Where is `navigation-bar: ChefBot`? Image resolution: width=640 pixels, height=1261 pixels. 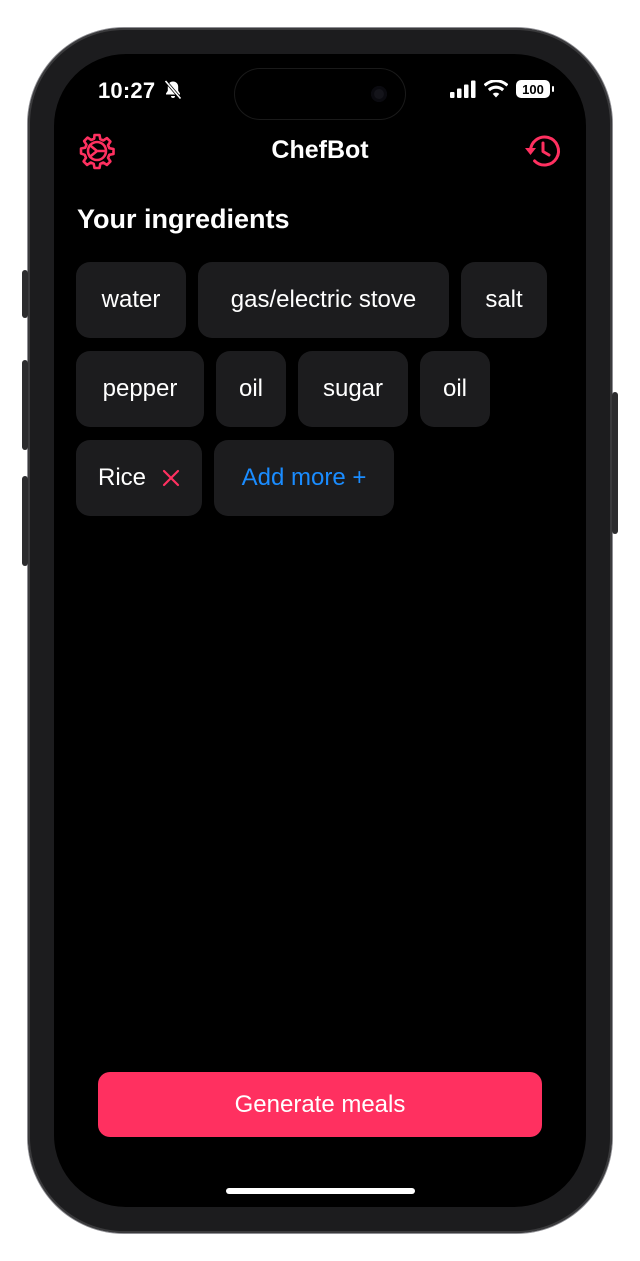 navigation-bar: ChefBot is located at coordinates (320, 151).